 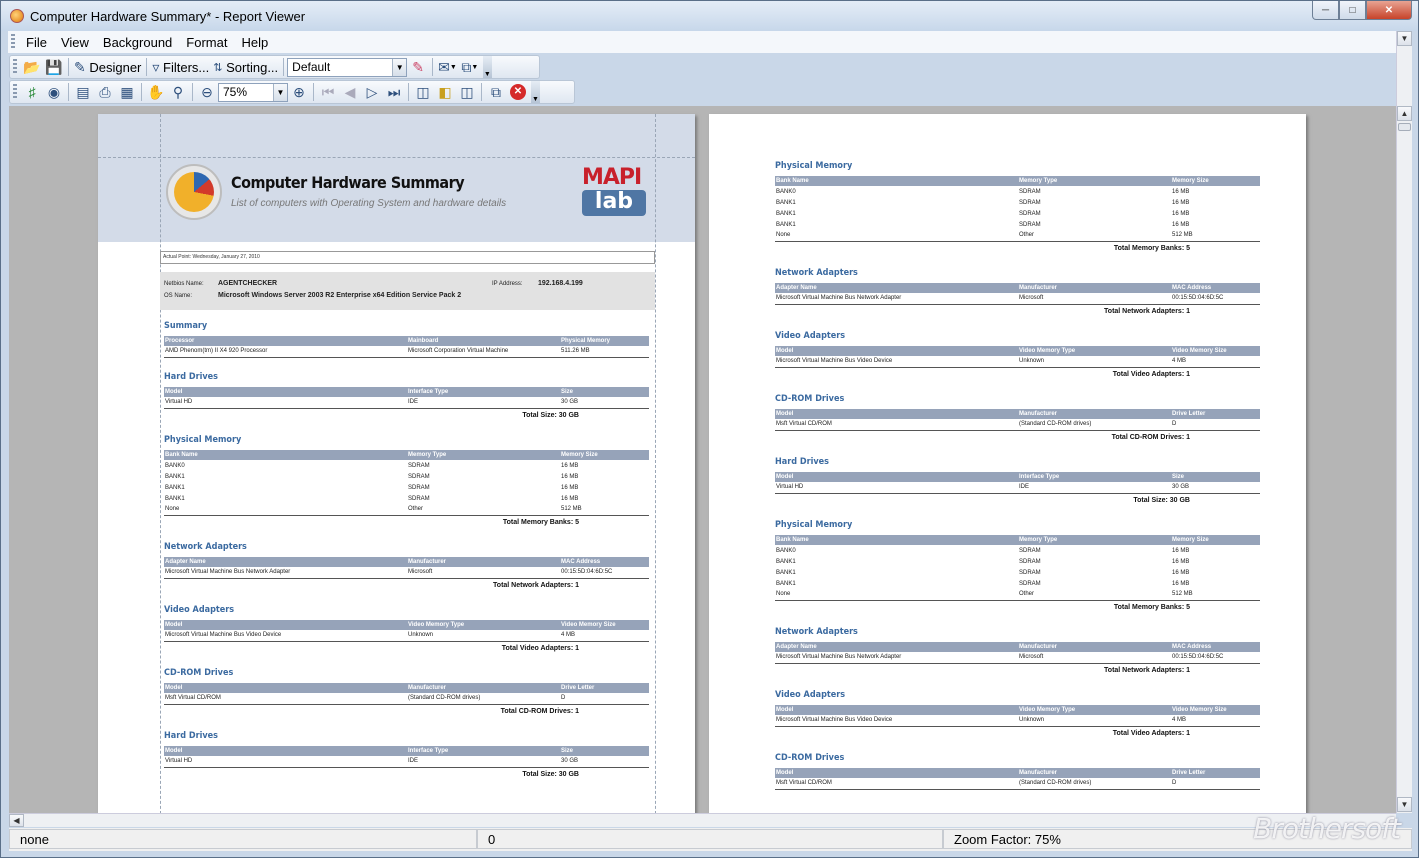 I want to click on export-button: ⧉ ▼, so click(x=470, y=67).